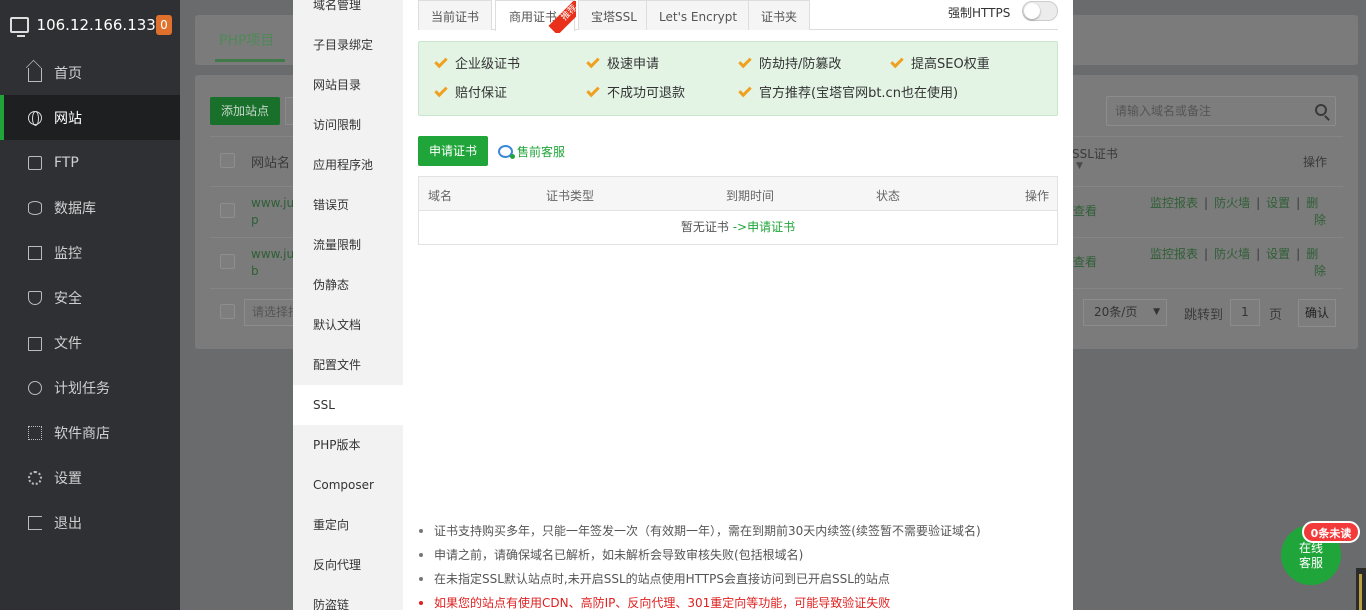 The height and width of the screenshot is (610, 1366). What do you see at coordinates (979, 13) in the screenshot?
I see `force-https-label: 强制HTTPS` at bounding box center [979, 13].